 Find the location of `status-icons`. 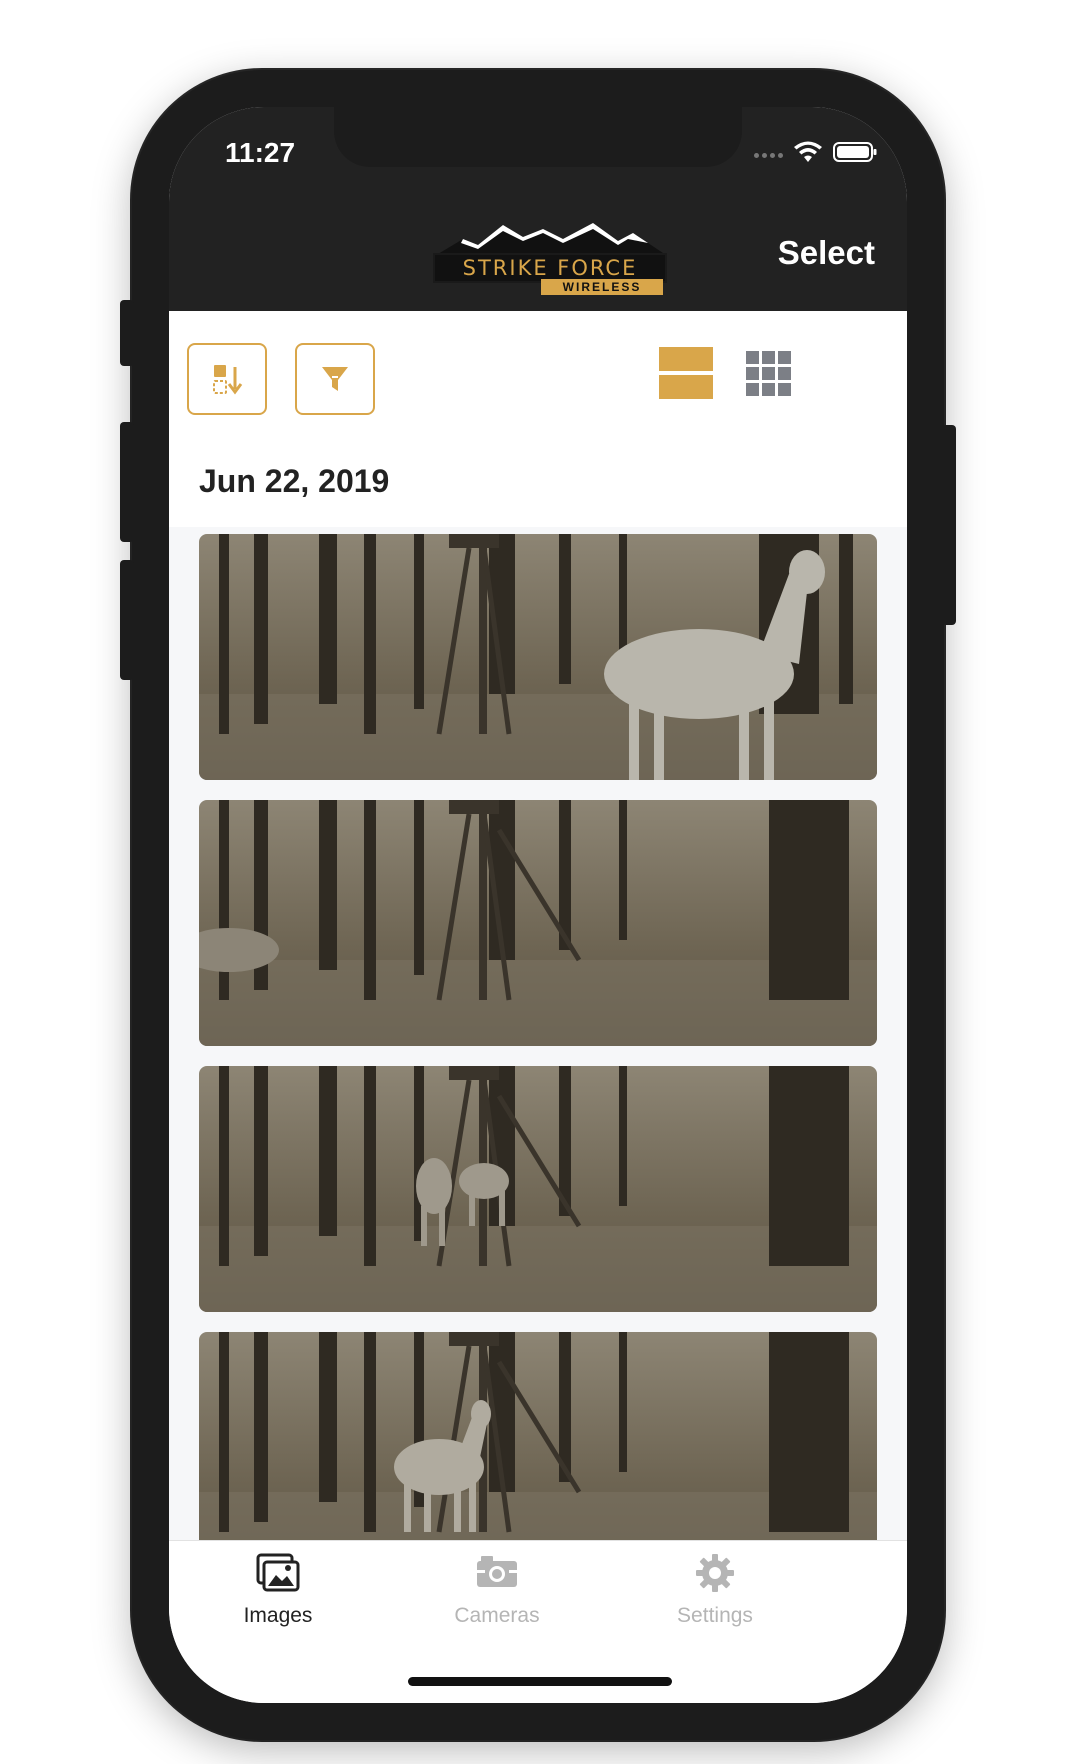

status-icons is located at coordinates (815, 152).